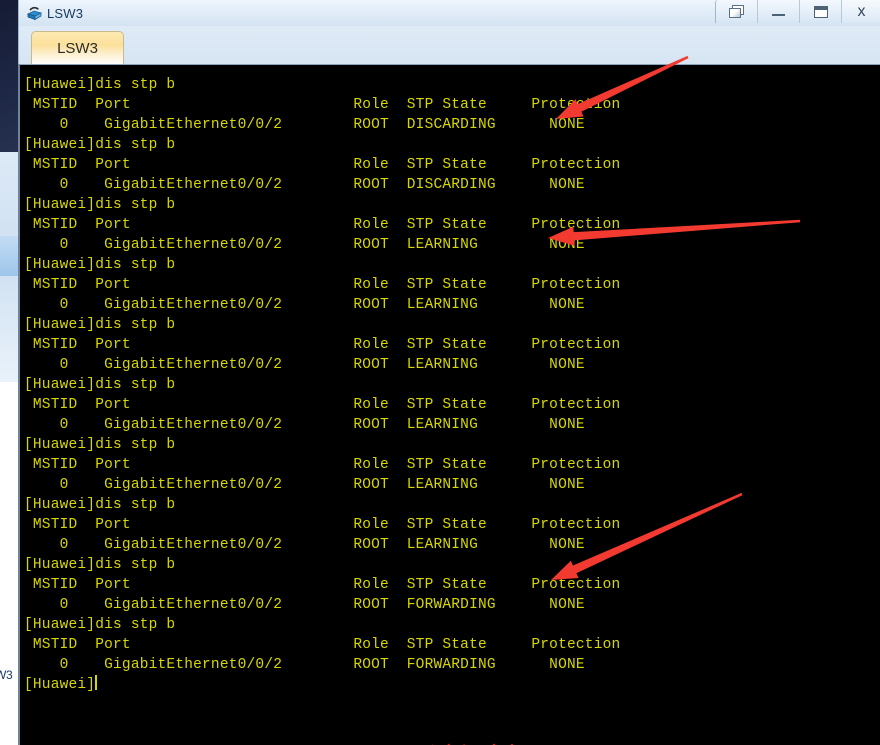 Image resolution: width=880 pixels, height=745 pixels. I want to click on maximize-icon, so click(820, 11).